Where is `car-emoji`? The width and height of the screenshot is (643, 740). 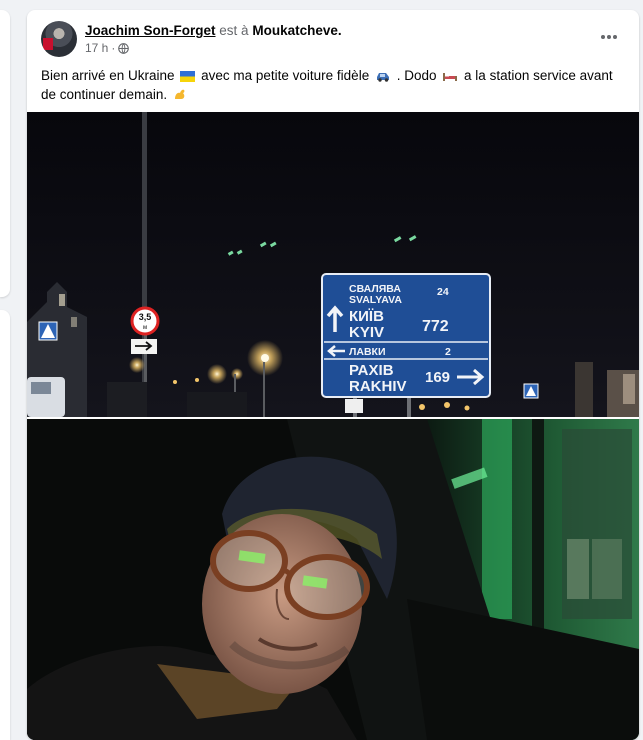 car-emoji is located at coordinates (382, 77).